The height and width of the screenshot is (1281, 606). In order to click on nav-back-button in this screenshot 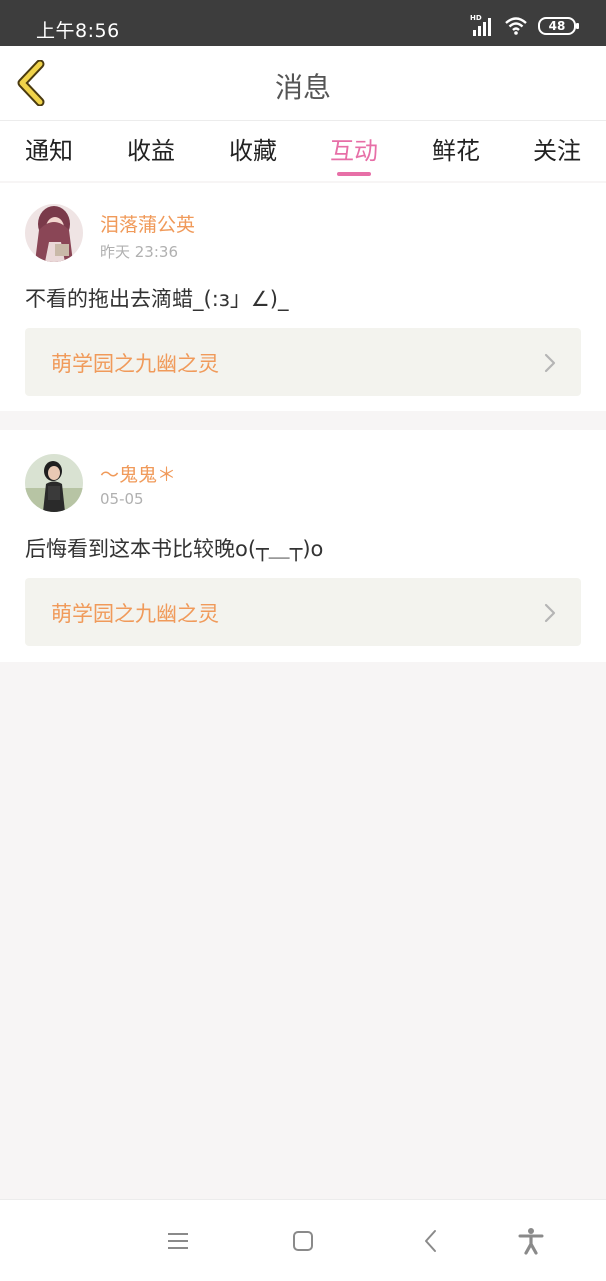, I will do `click(431, 1241)`.